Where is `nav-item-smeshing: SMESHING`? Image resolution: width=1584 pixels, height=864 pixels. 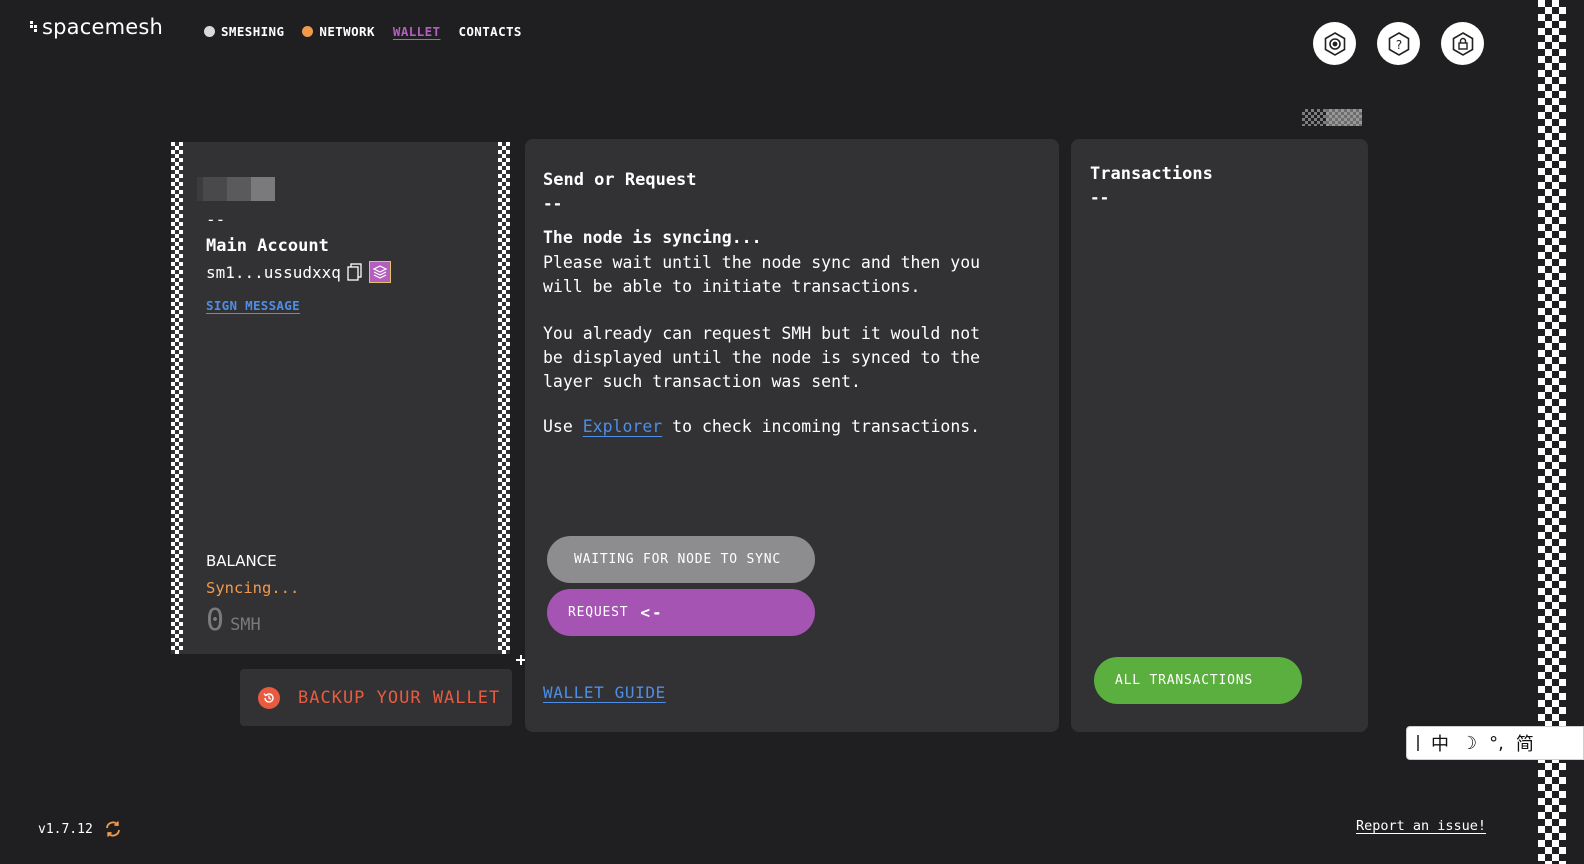
nav-item-smeshing: SMESHING is located at coordinates (244, 31).